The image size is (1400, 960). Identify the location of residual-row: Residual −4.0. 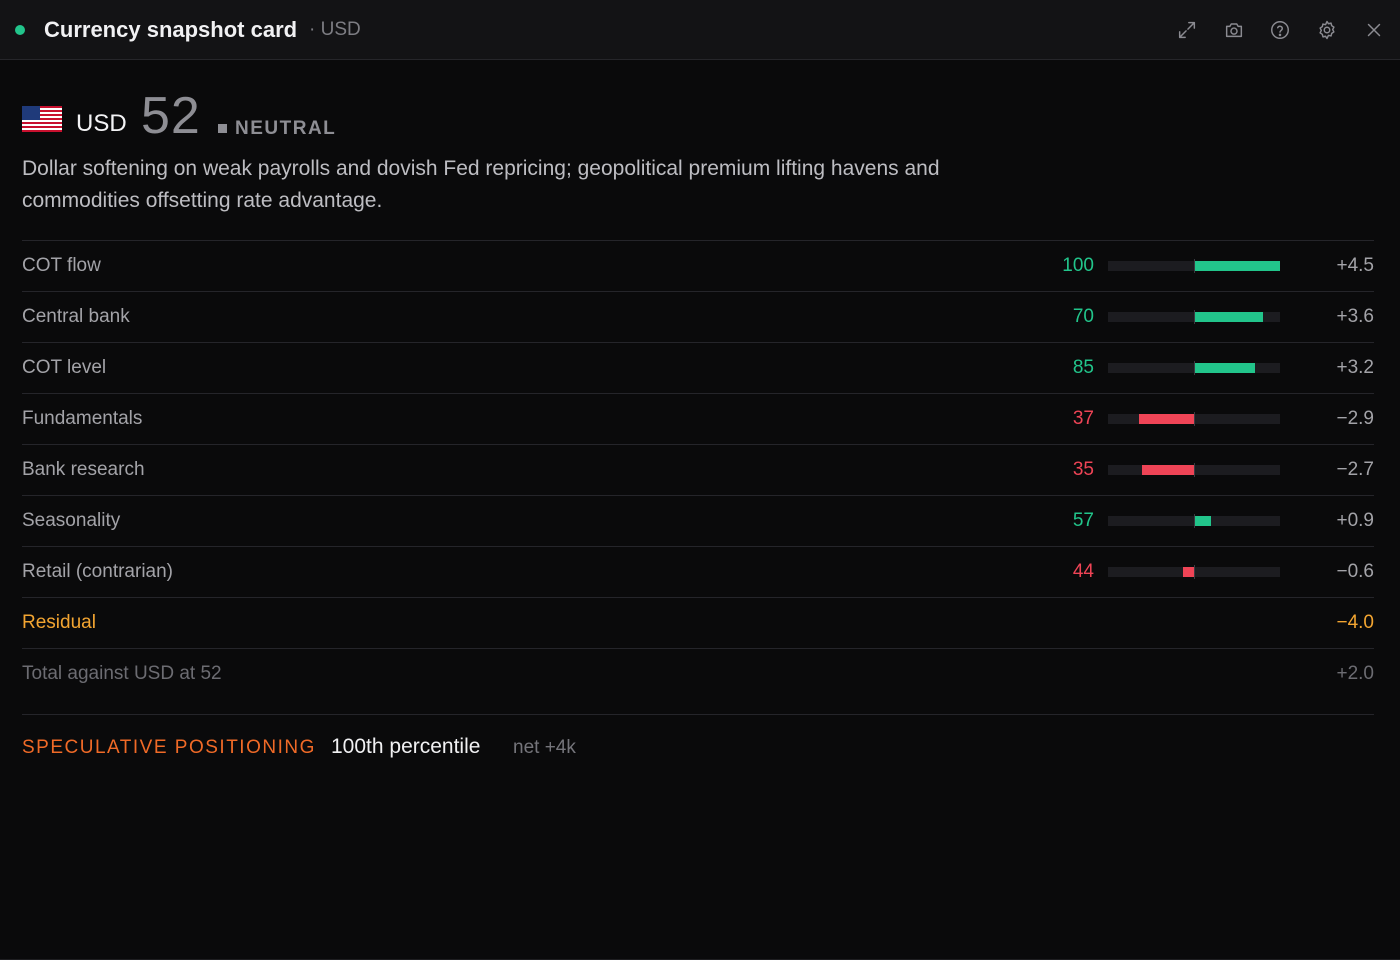
(698, 622).